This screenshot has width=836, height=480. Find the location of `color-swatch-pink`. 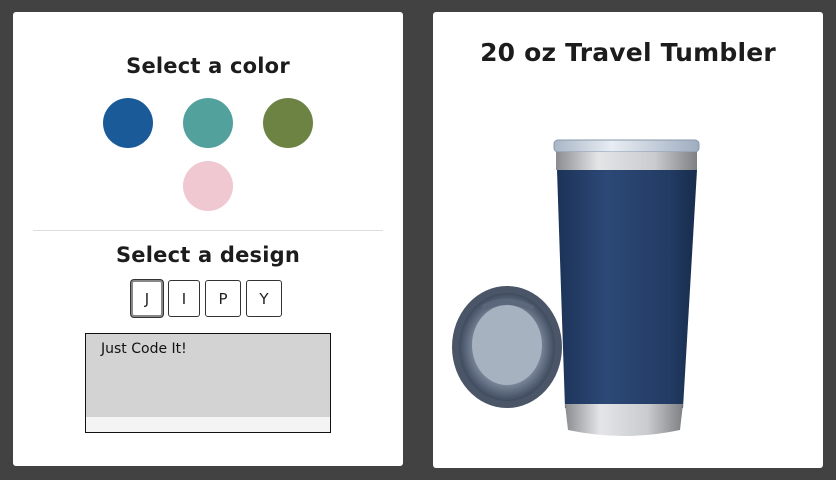

color-swatch-pink is located at coordinates (208, 186).